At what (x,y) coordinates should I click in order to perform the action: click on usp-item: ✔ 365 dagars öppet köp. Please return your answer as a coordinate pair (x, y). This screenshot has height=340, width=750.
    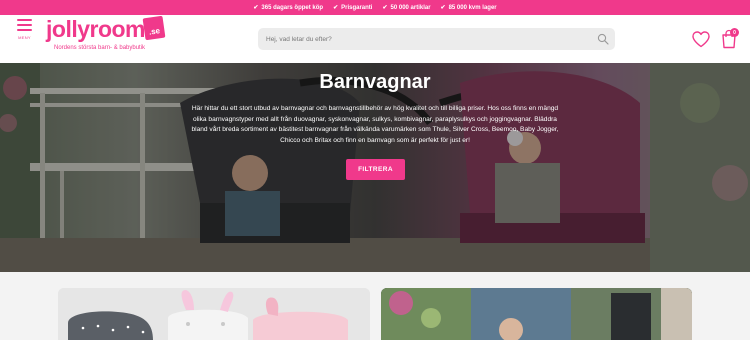
    Looking at the image, I should click on (288, 8).